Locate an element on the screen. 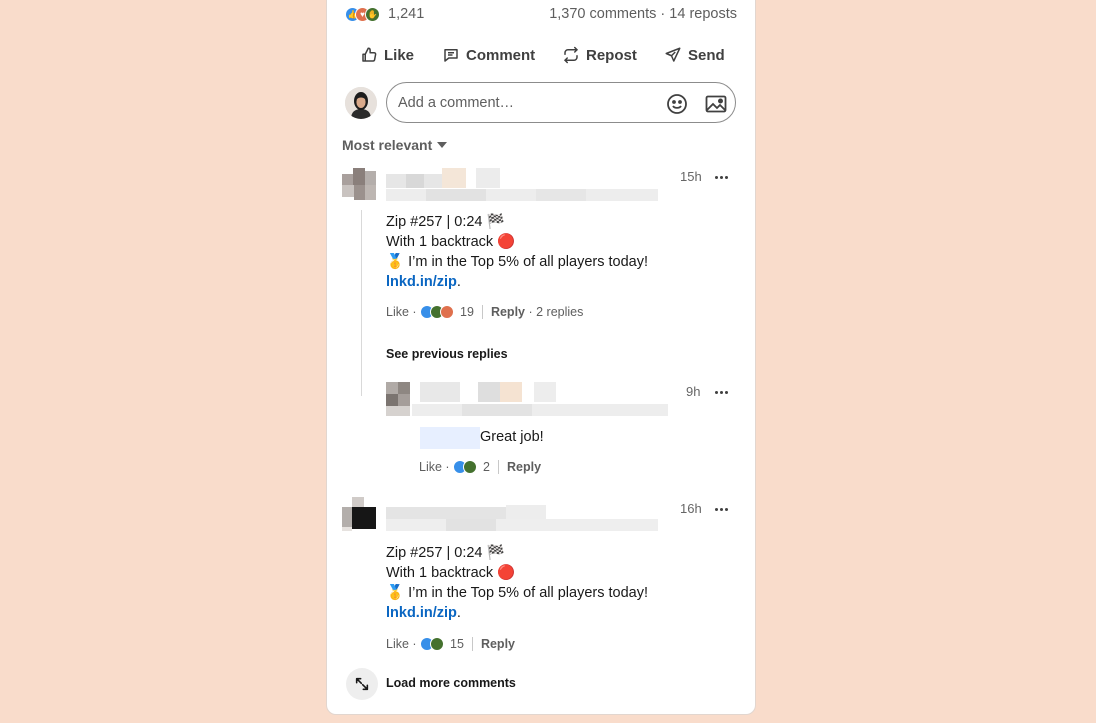 The image size is (1096, 723). replier-name-blurred is located at coordinates (540, 399).